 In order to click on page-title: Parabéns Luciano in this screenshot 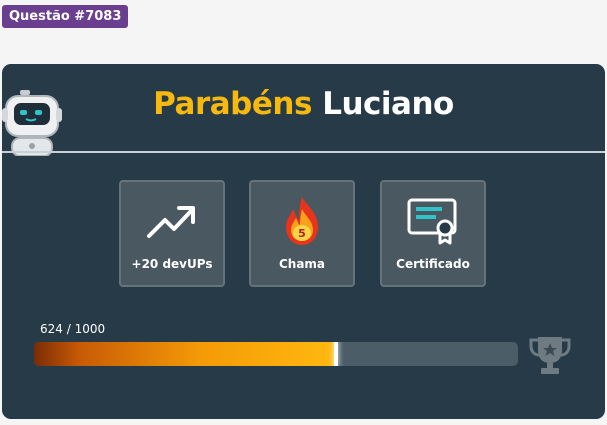, I will do `click(303, 104)`.